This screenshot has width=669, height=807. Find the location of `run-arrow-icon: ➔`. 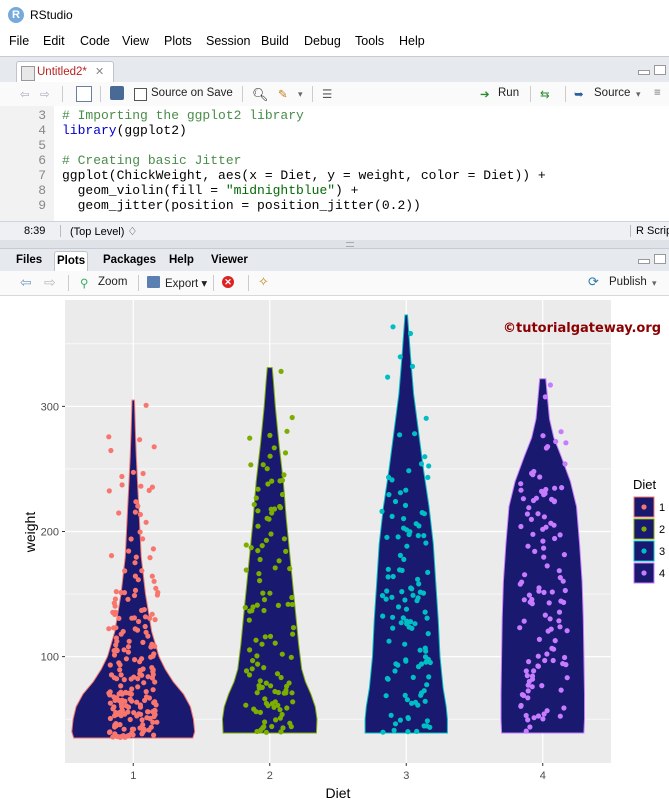

run-arrow-icon: ➔ is located at coordinates (485, 94).